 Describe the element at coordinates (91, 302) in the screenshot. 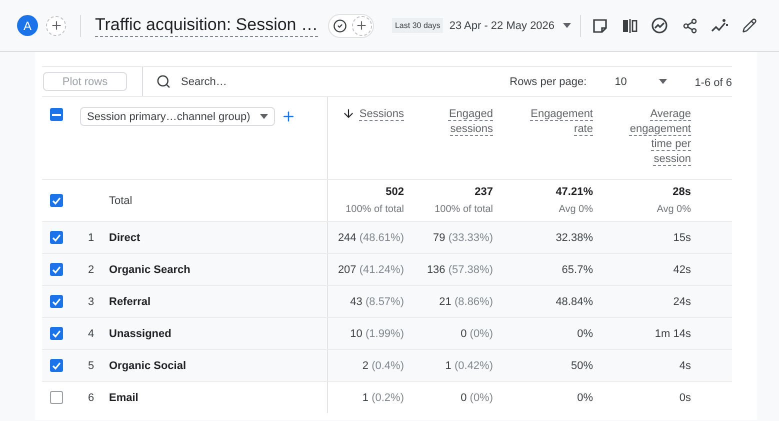

I see `row-rank: 3` at that location.